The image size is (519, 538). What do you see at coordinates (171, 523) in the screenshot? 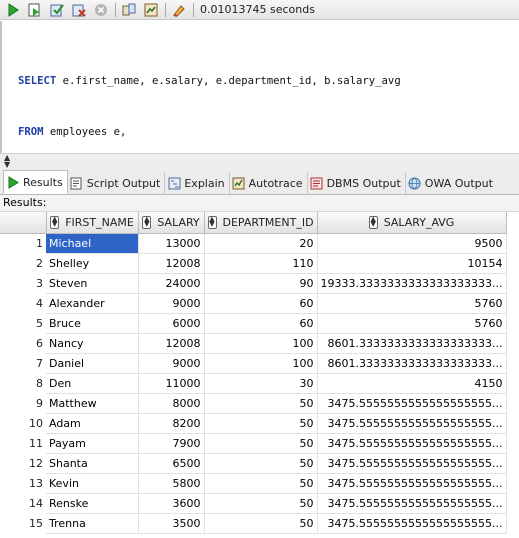
I see `cell-salary: 3500` at bounding box center [171, 523].